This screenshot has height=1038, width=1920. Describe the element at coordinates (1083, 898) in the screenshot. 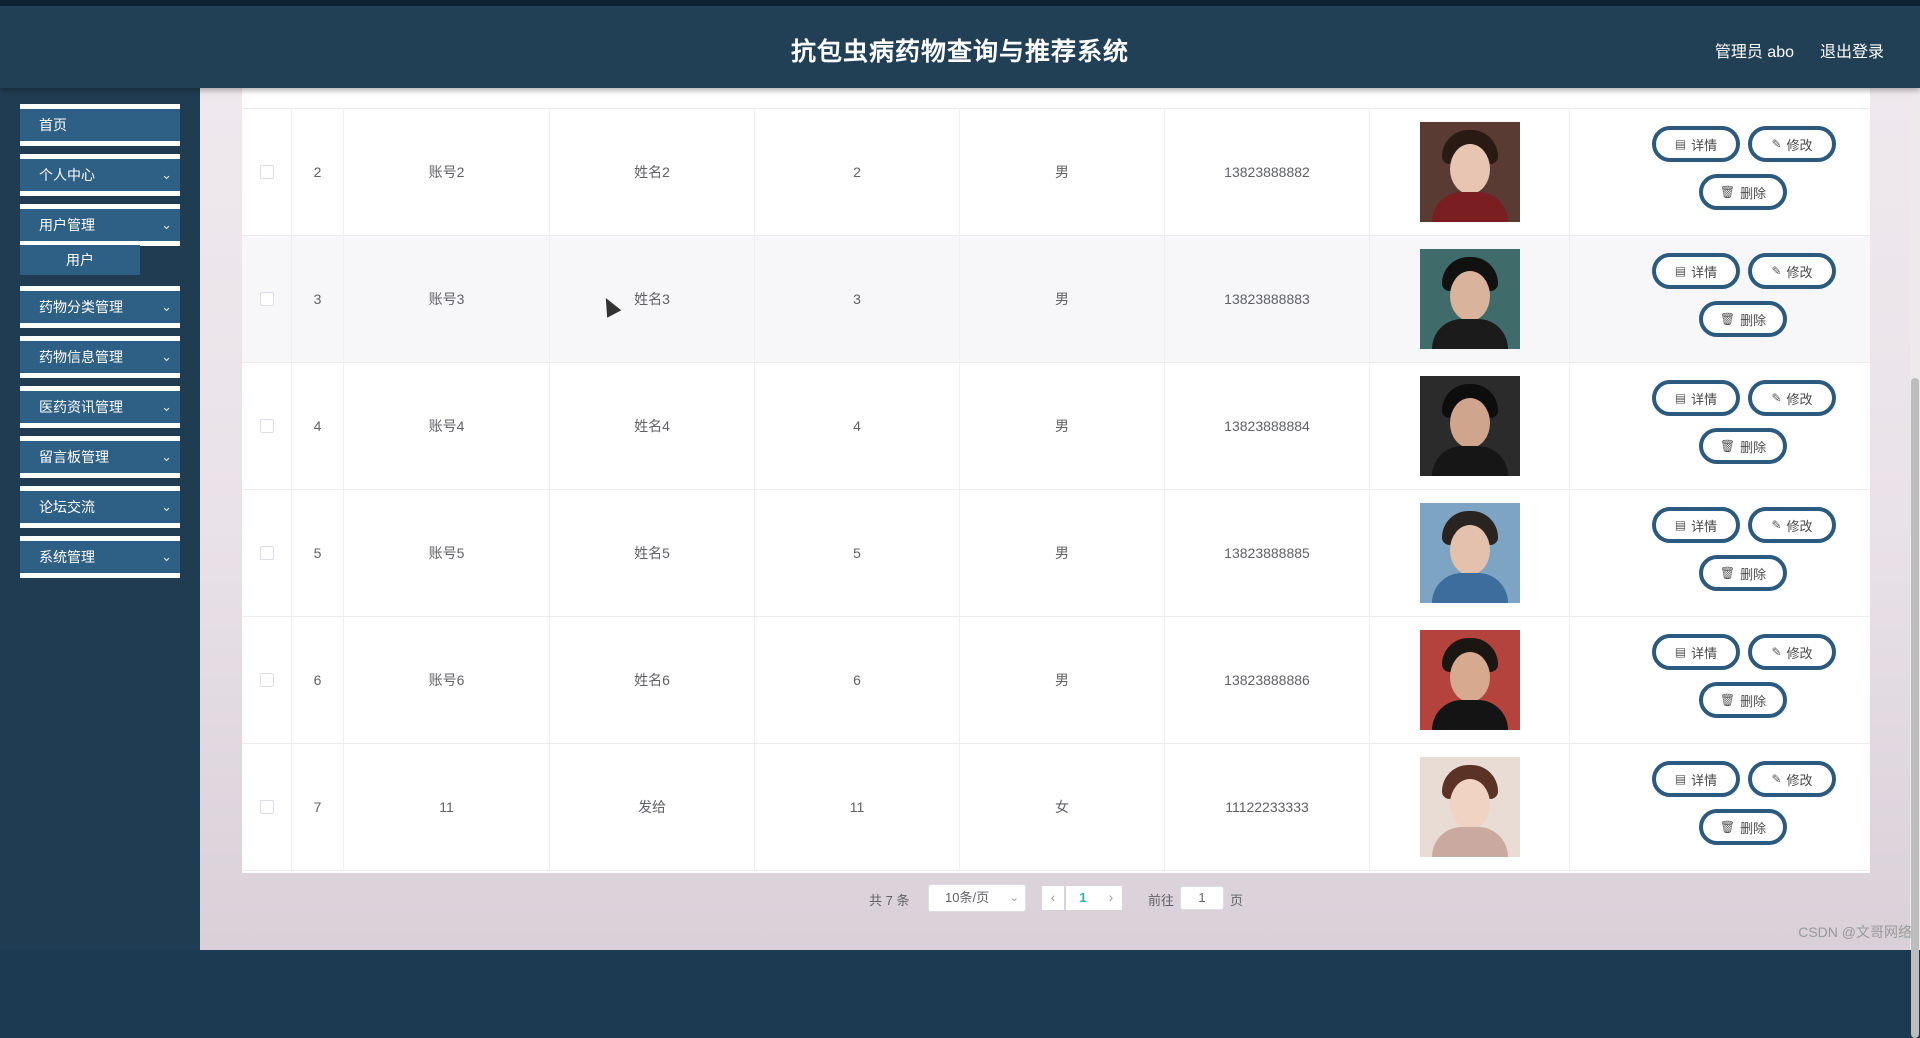

I see `page-number-1: 1` at that location.